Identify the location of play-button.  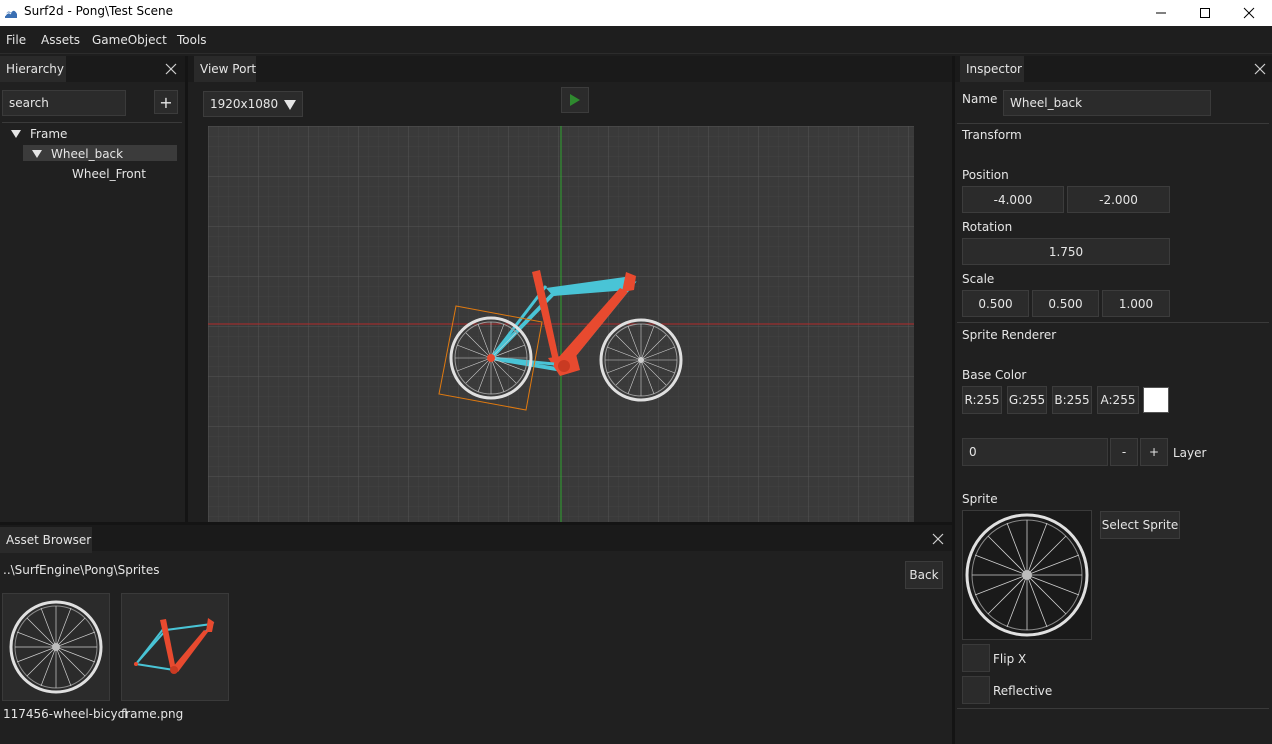
(575, 100).